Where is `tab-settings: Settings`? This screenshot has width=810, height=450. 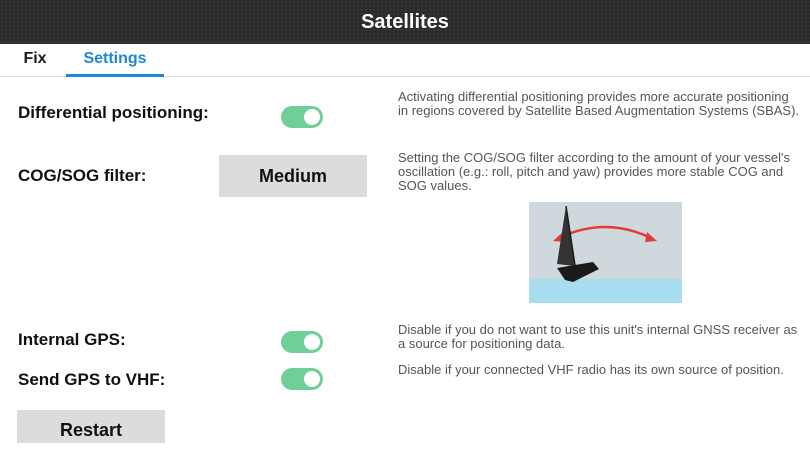
tab-settings: Settings is located at coordinates (115, 60).